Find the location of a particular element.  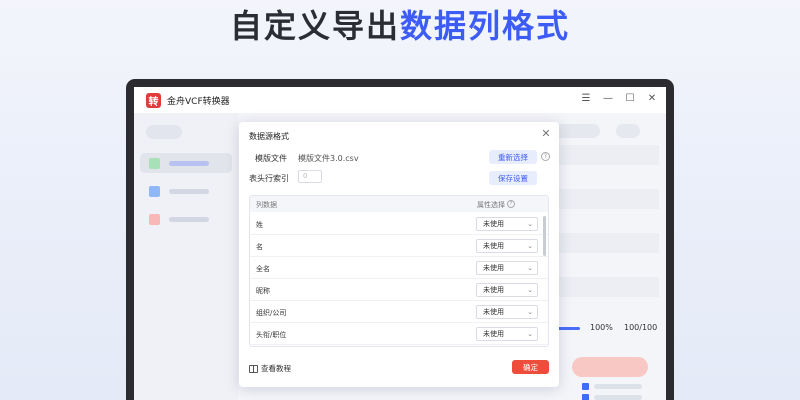

dialog-title: 数据源格式 is located at coordinates (269, 136).